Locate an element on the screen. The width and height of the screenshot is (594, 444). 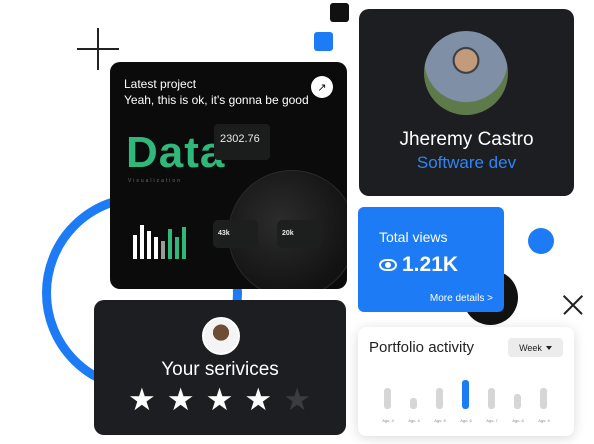
views-title: Total views is located at coordinates (413, 237).